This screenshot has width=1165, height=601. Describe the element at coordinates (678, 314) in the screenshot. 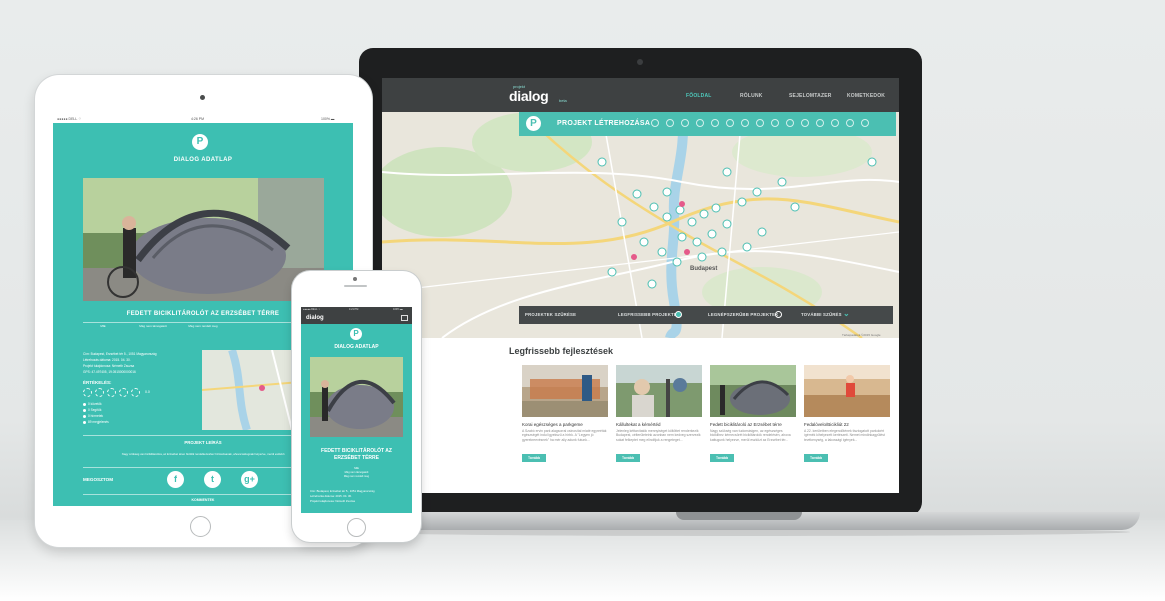

I see `filter-latest-radio` at that location.